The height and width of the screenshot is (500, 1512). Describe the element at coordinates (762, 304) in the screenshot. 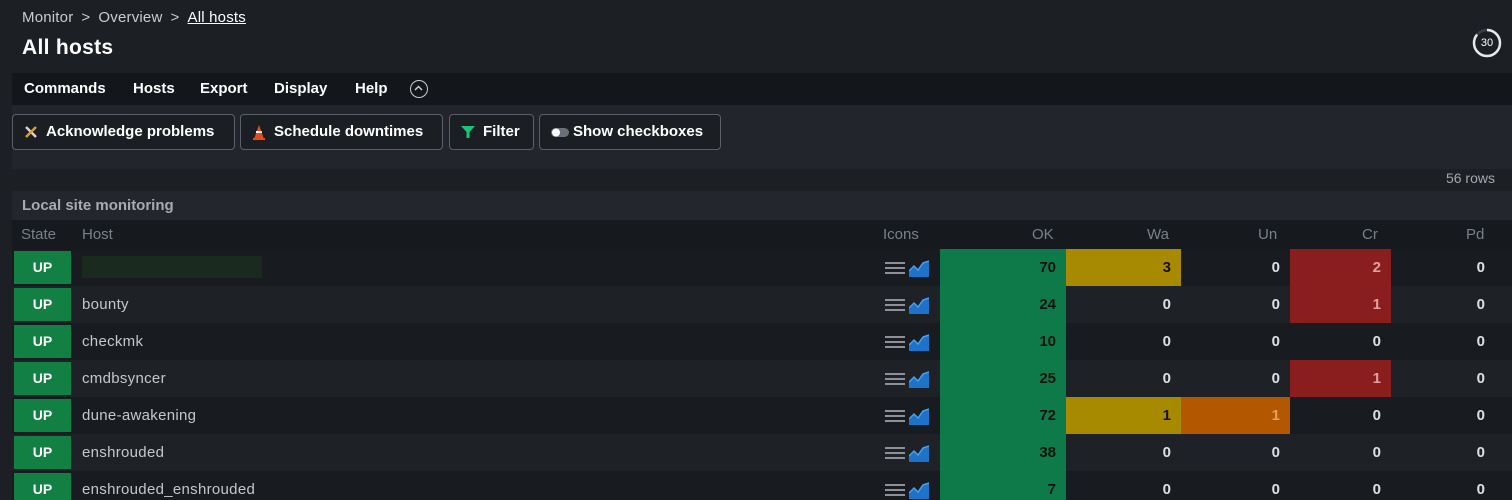

I see `table-row: UP bounty 24 0 0 1 0` at that location.